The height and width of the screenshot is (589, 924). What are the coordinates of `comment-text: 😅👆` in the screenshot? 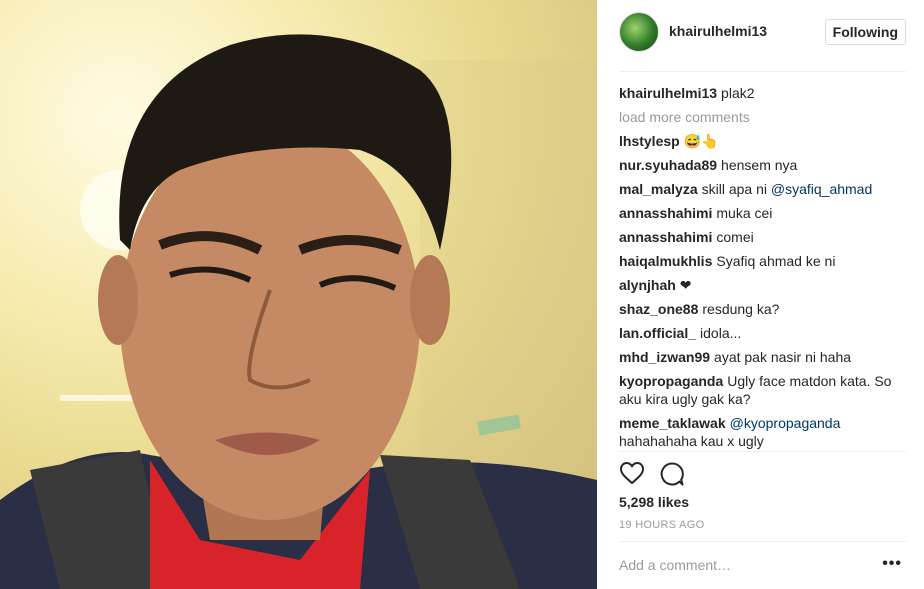 It's located at (701, 141).